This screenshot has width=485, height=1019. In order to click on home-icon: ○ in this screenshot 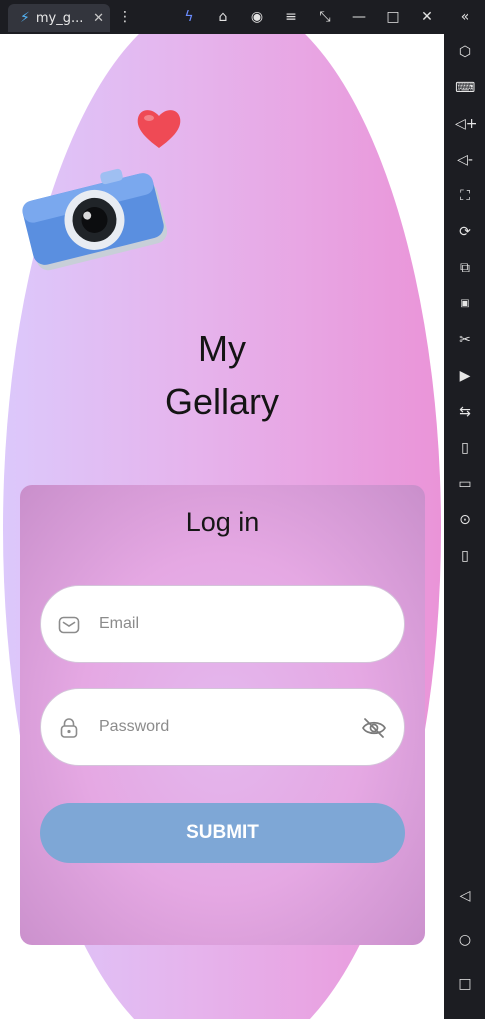, I will do `click(465, 940)`.